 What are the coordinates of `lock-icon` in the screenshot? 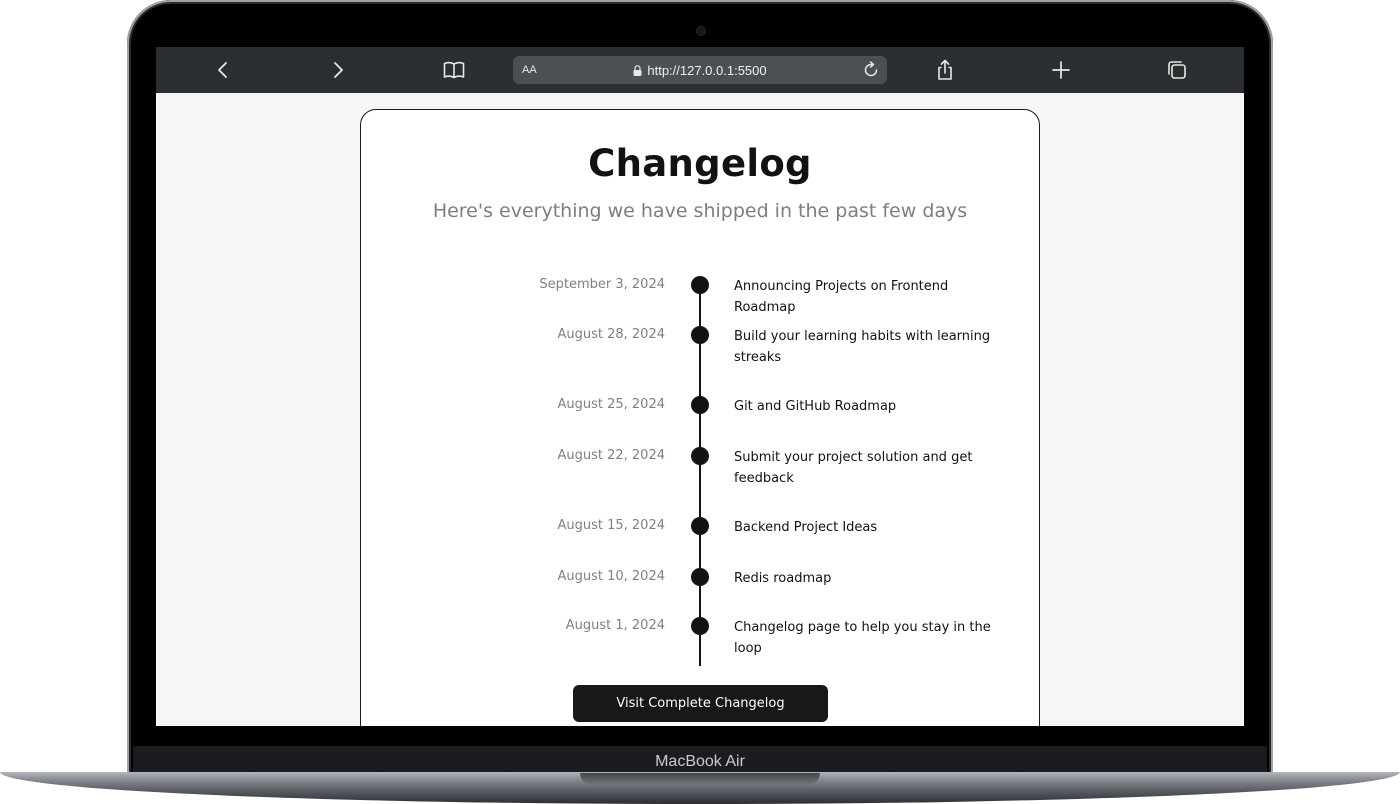 It's located at (637, 70).